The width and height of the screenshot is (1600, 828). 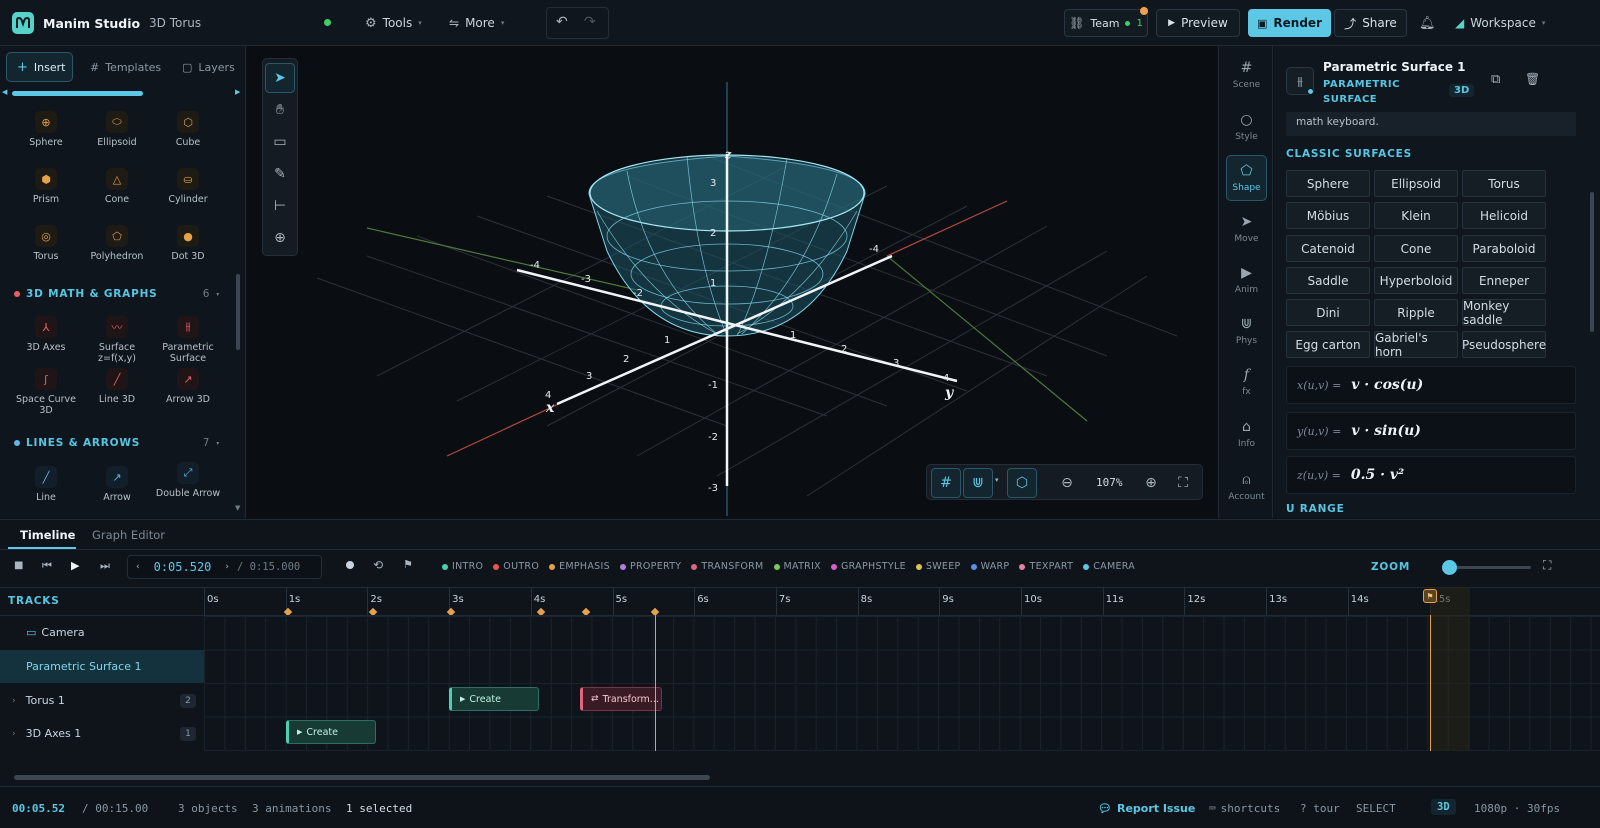 What do you see at coordinates (590, 22) in the screenshot?
I see `redo-icon: ↷` at bounding box center [590, 22].